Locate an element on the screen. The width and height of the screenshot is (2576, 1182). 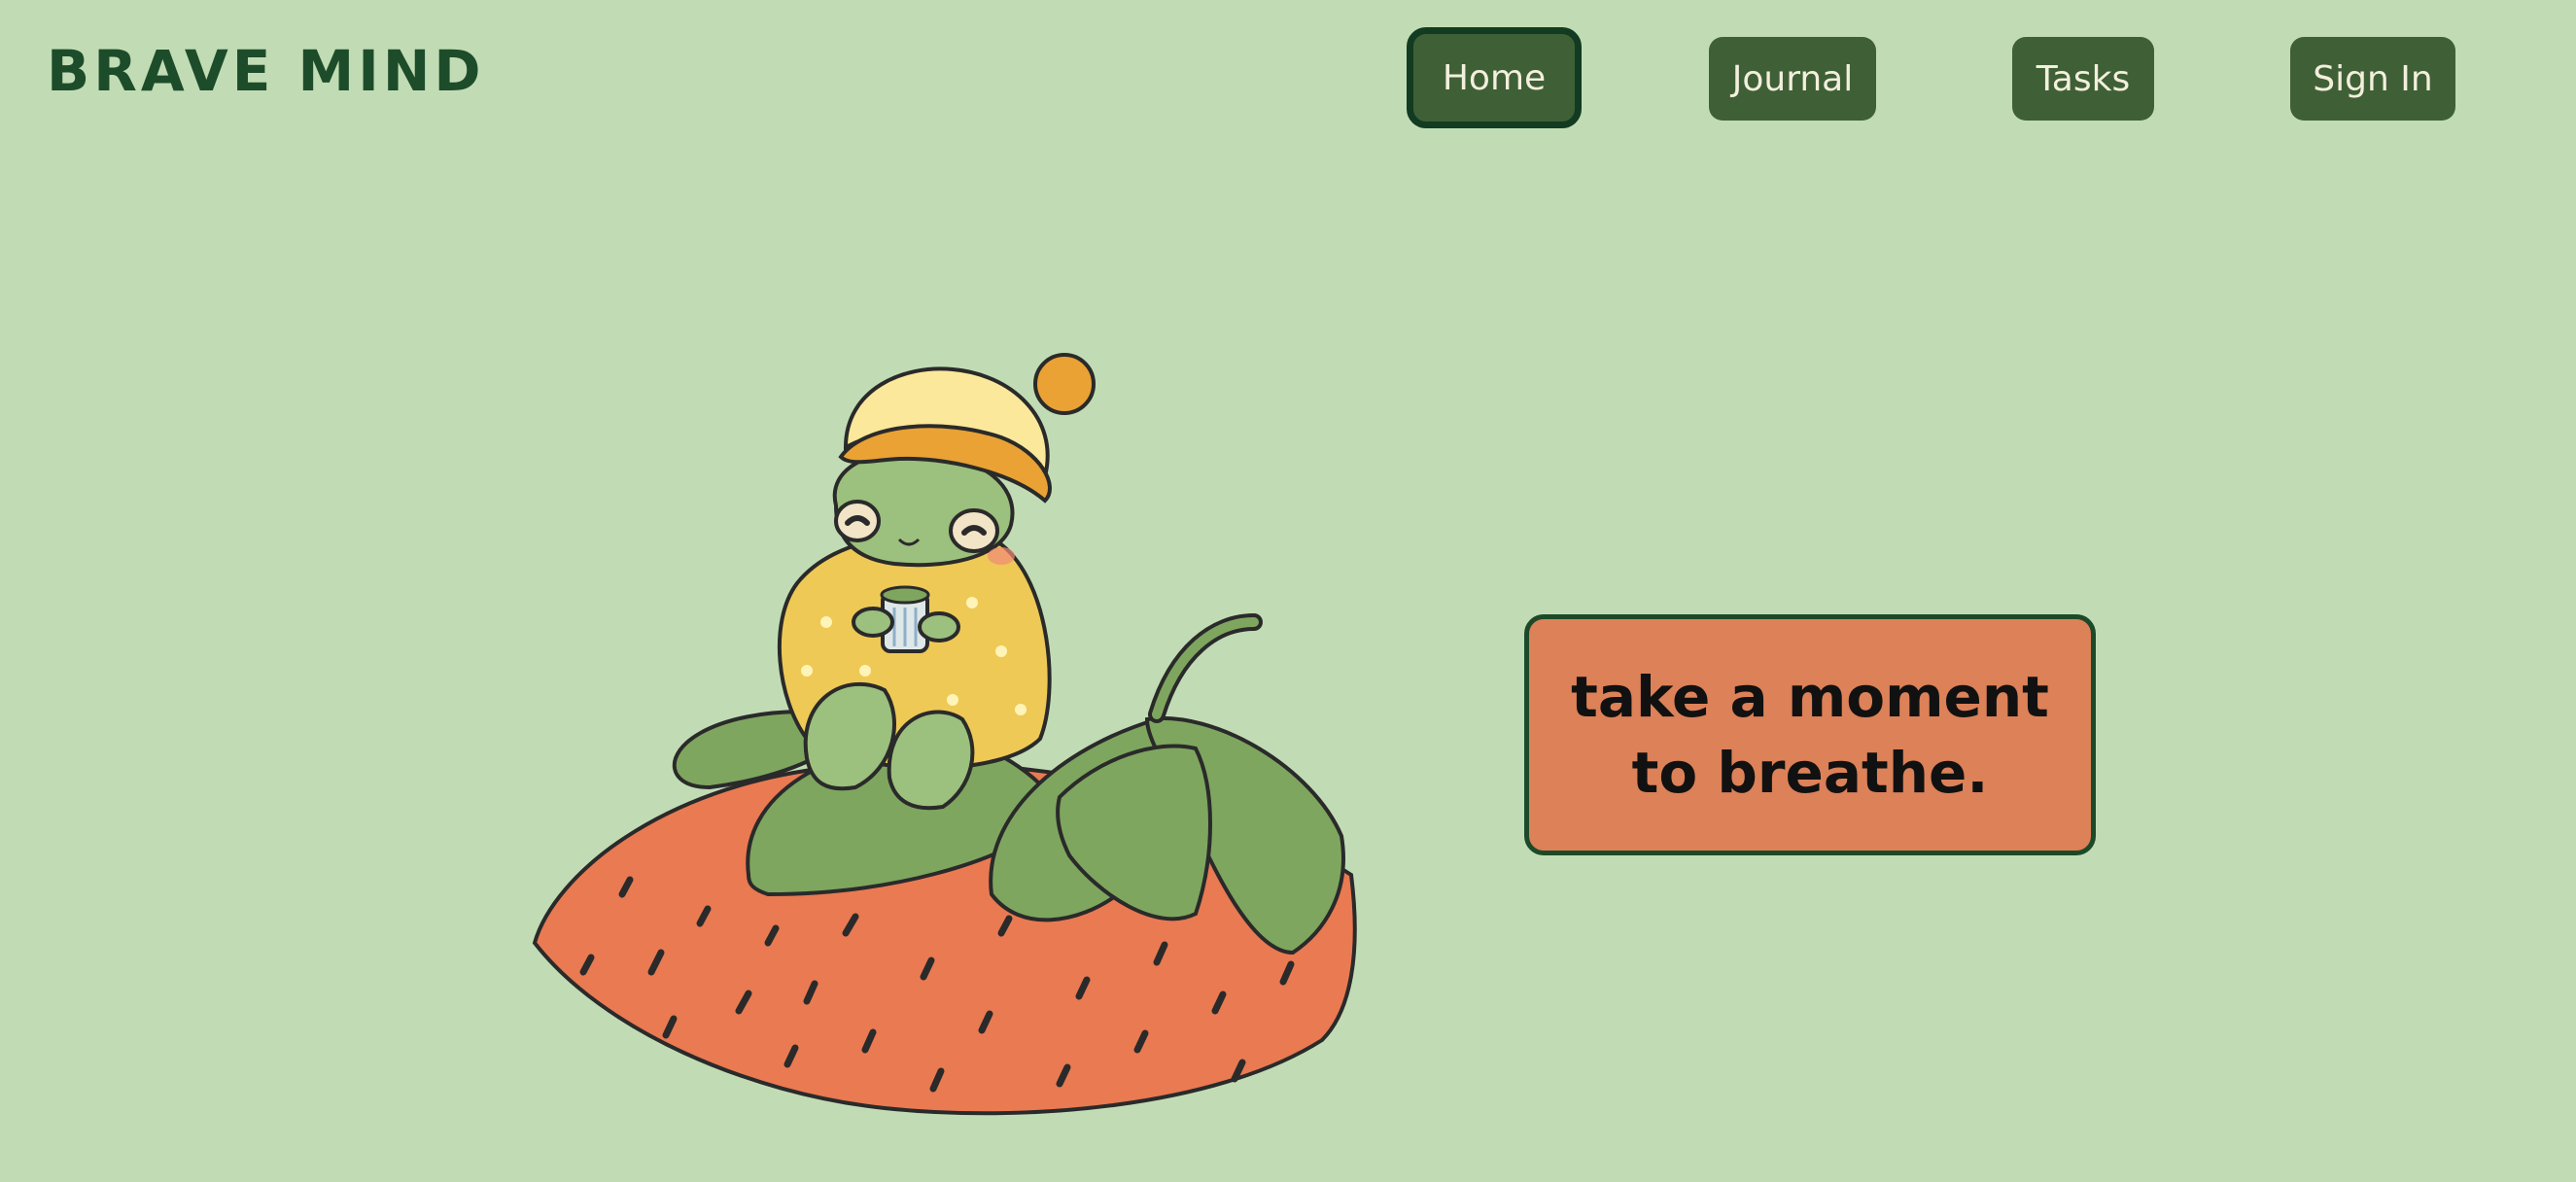
nav-sign-in-button: Sign In is located at coordinates (2372, 79).